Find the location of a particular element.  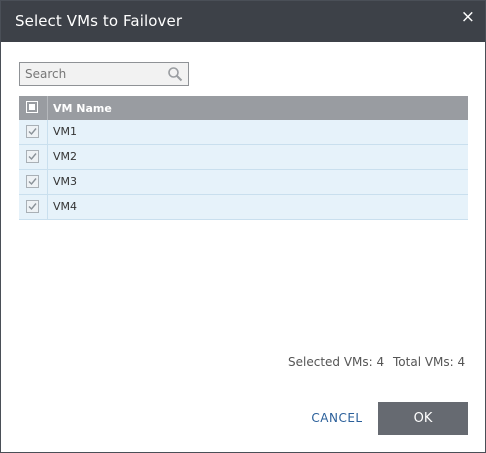

search-box is located at coordinates (104, 74).